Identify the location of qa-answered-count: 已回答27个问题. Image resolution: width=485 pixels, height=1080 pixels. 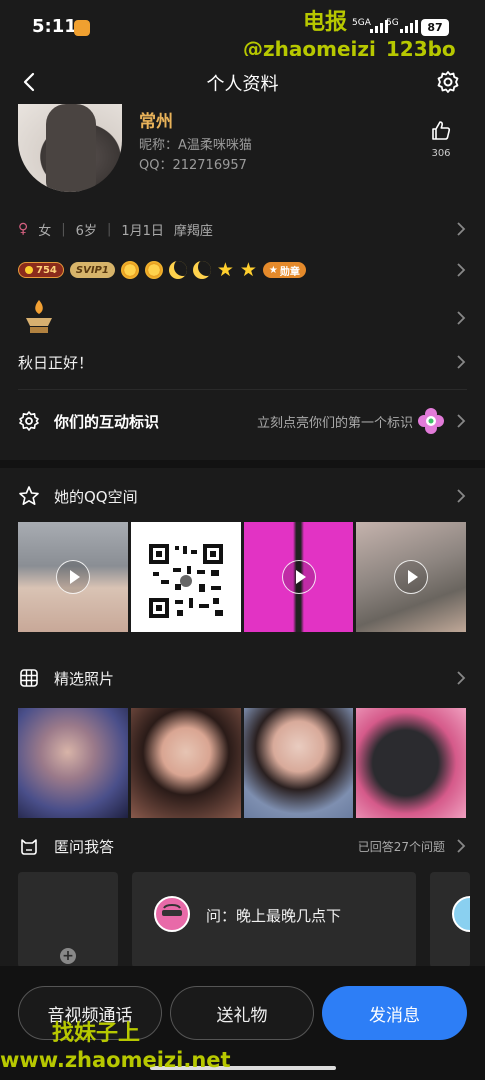
(401, 846).